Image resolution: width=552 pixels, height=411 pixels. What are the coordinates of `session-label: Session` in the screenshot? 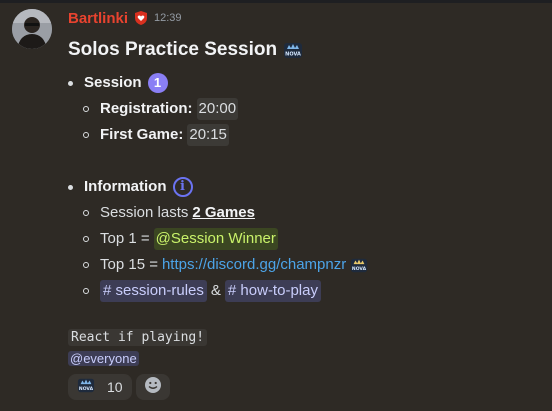 It's located at (113, 82).